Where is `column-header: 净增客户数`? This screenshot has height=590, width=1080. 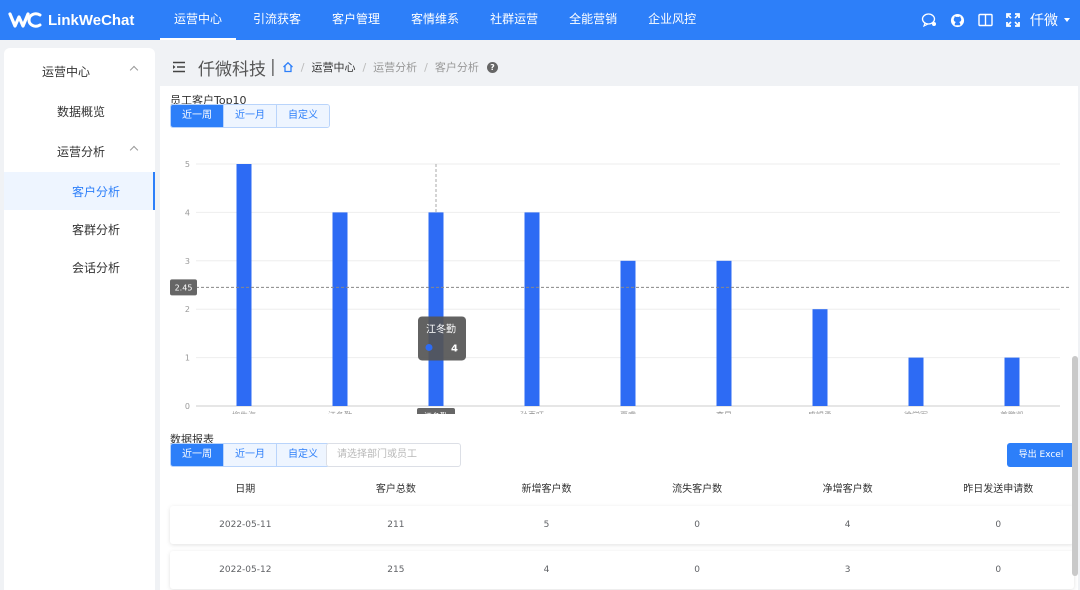 column-header: 净增客户数 is located at coordinates (847, 489).